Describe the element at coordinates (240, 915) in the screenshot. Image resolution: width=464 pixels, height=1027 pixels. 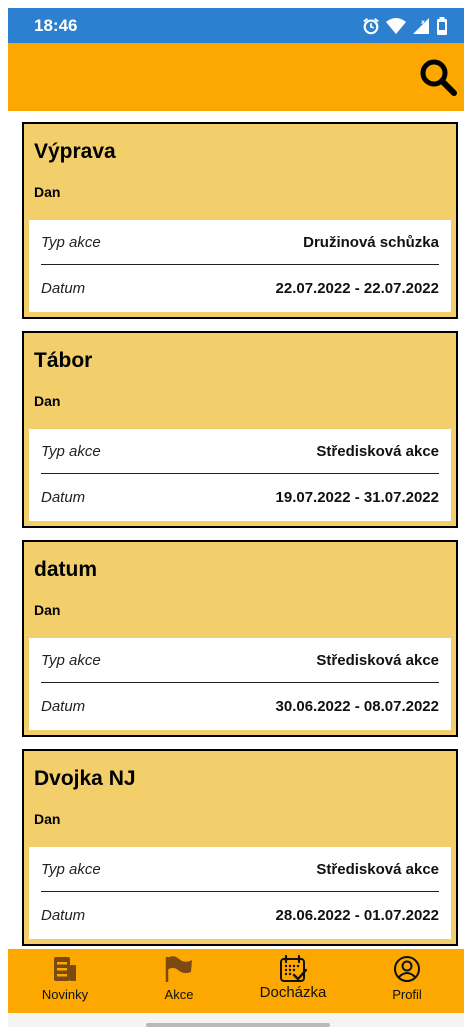
I see `event-date-row: Datum 28.06.2022 - 01.07.2022` at that location.